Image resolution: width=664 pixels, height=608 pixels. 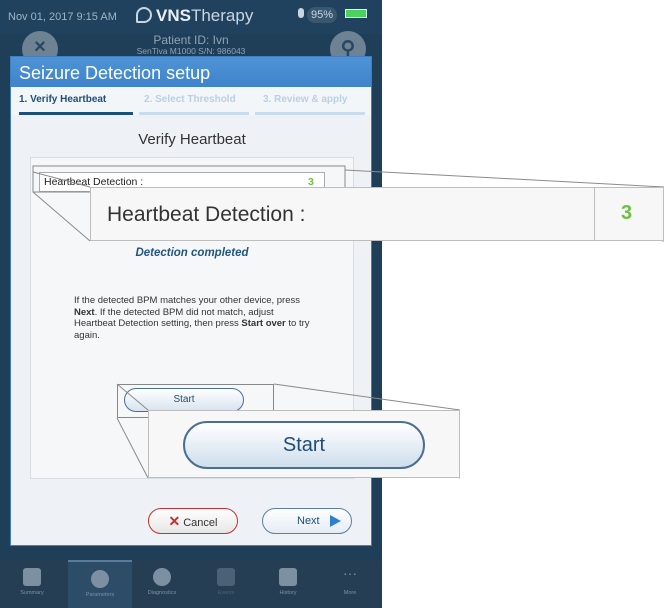 What do you see at coordinates (594, 214) in the screenshot?
I see `zoom-divider` at bounding box center [594, 214].